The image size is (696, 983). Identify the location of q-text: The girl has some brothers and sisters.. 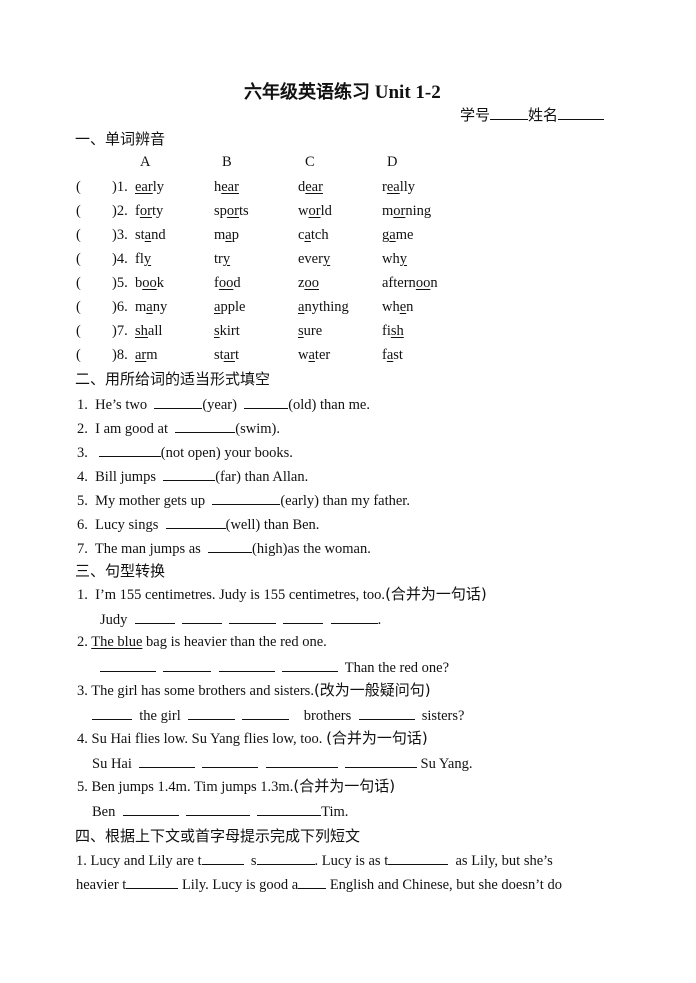
(202, 691).